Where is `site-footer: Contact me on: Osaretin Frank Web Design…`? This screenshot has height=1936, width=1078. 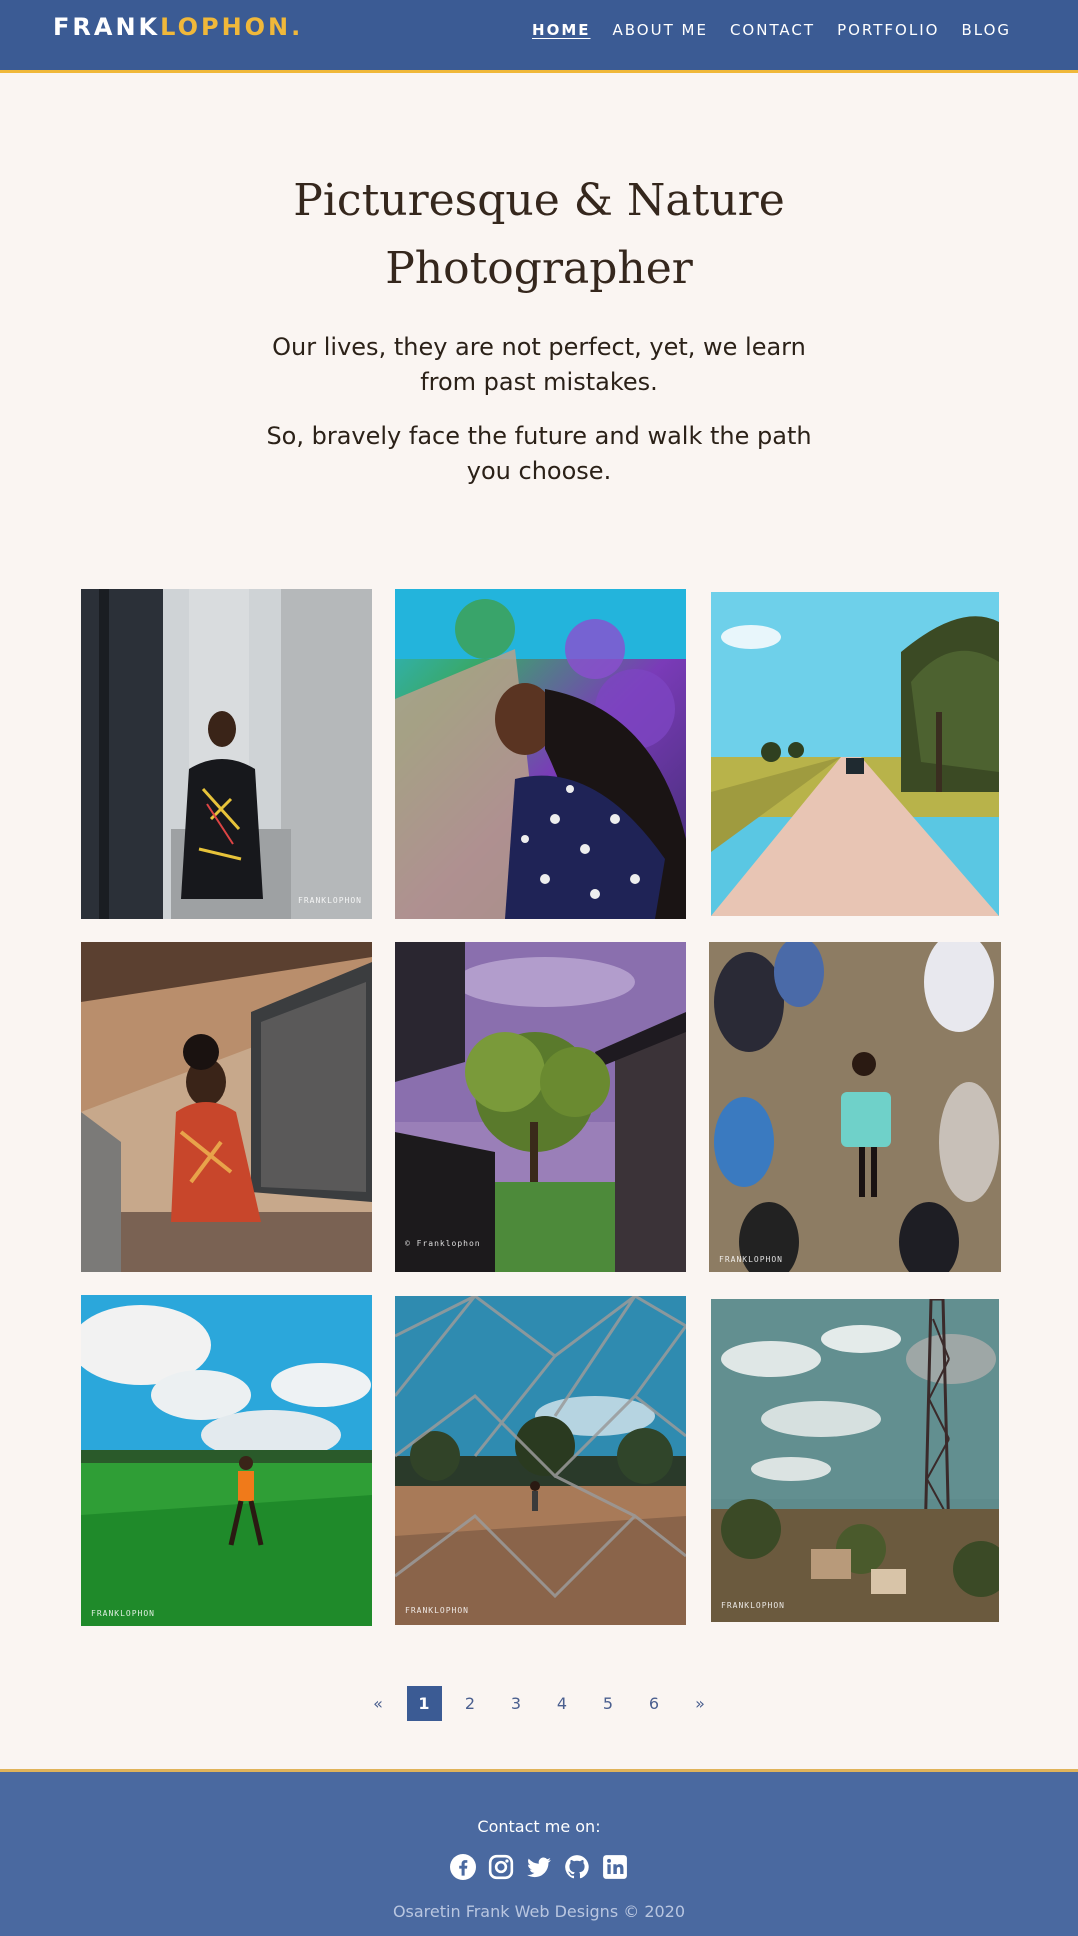 site-footer: Contact me on: Osaretin Frank Web Design… is located at coordinates (539, 1852).